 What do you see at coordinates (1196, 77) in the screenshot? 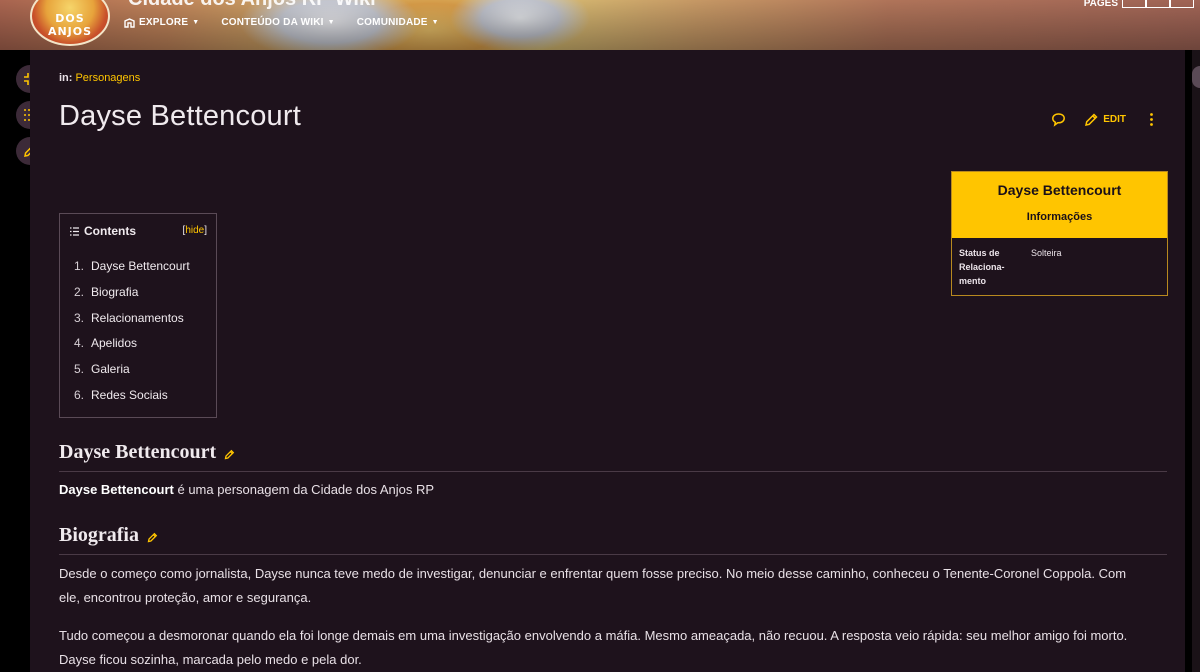
I see `scrollbar-thumb` at bounding box center [1196, 77].